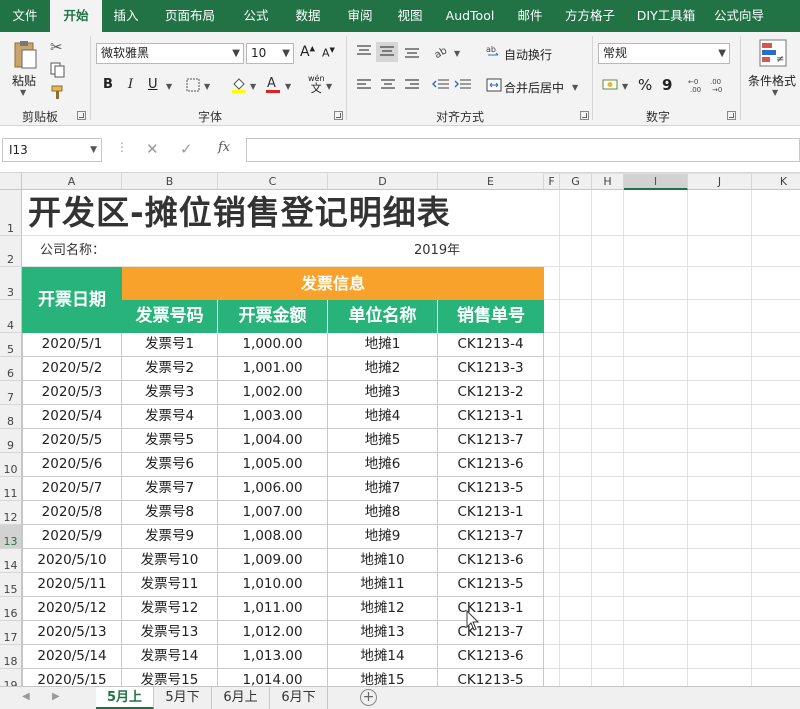  What do you see at coordinates (530, 16) in the screenshot?
I see `ribbon-tab: 邮件` at bounding box center [530, 16].